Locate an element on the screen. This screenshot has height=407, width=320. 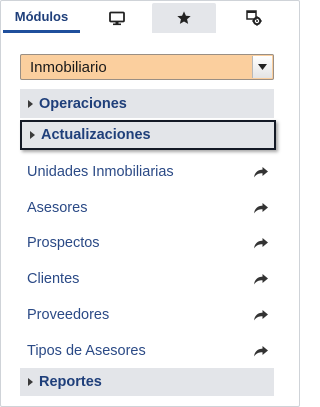
section-reportes: Reportes is located at coordinates (147, 382).